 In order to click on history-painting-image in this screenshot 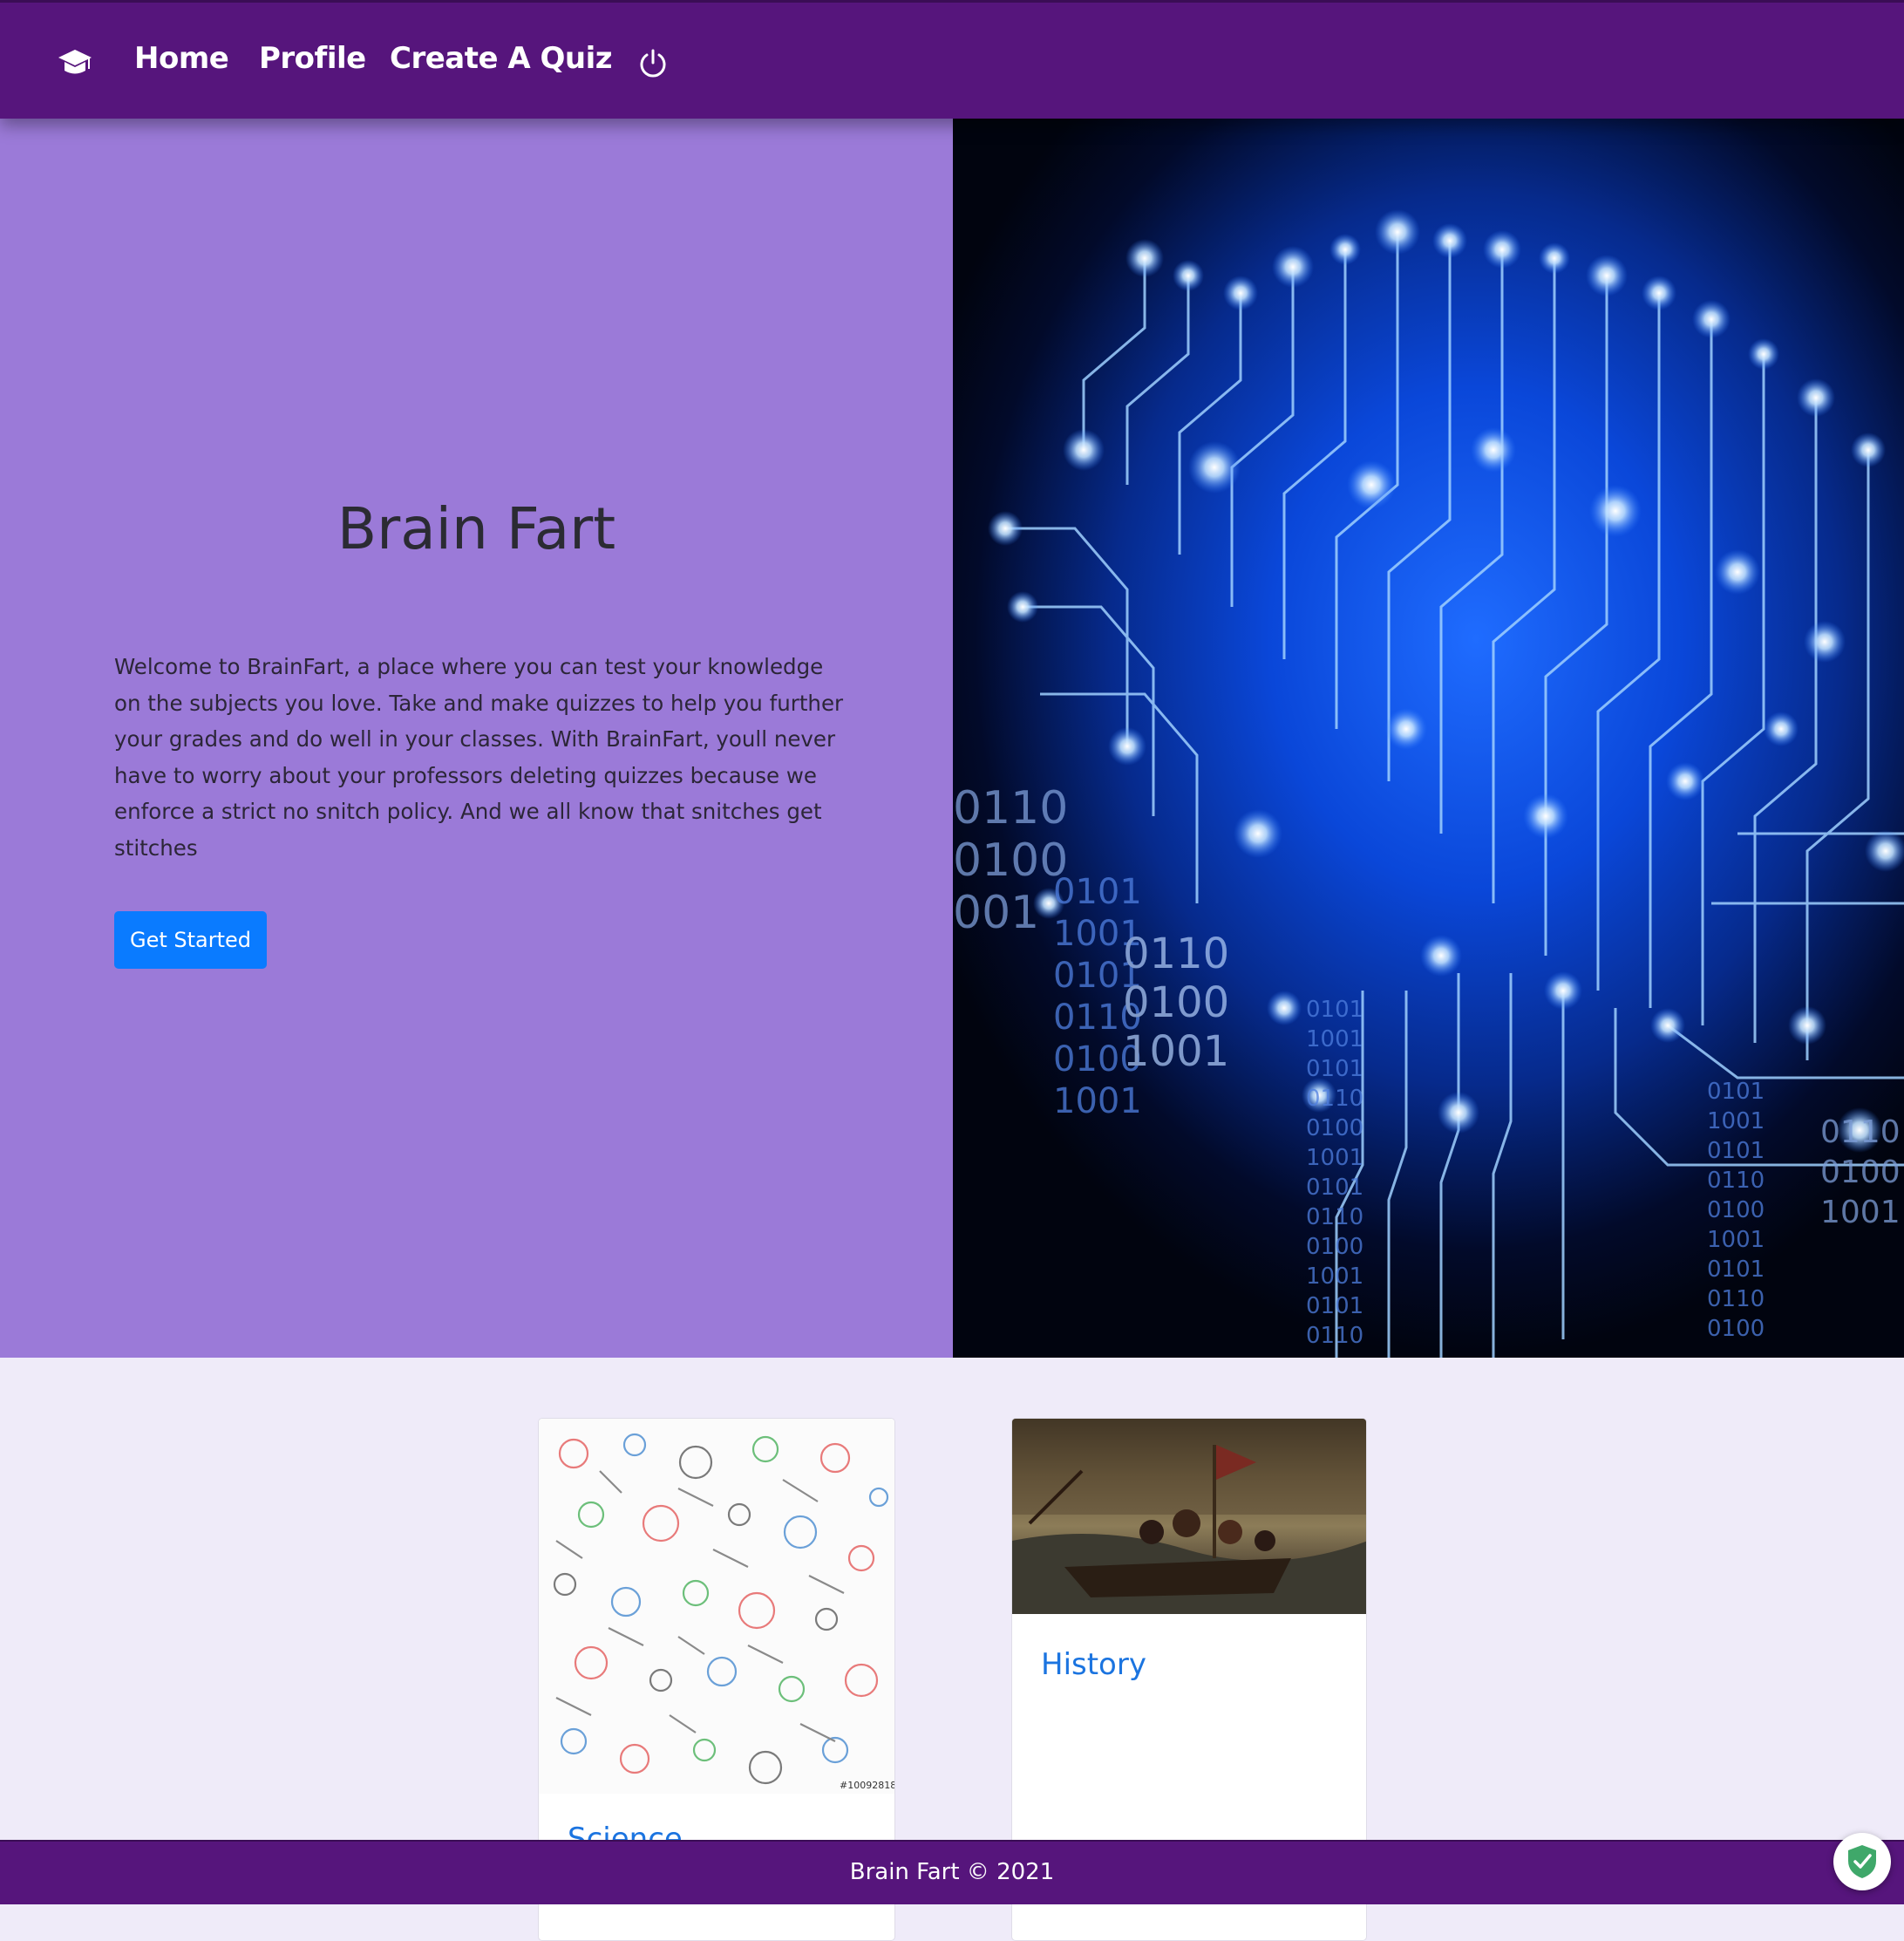, I will do `click(1189, 1517)`.